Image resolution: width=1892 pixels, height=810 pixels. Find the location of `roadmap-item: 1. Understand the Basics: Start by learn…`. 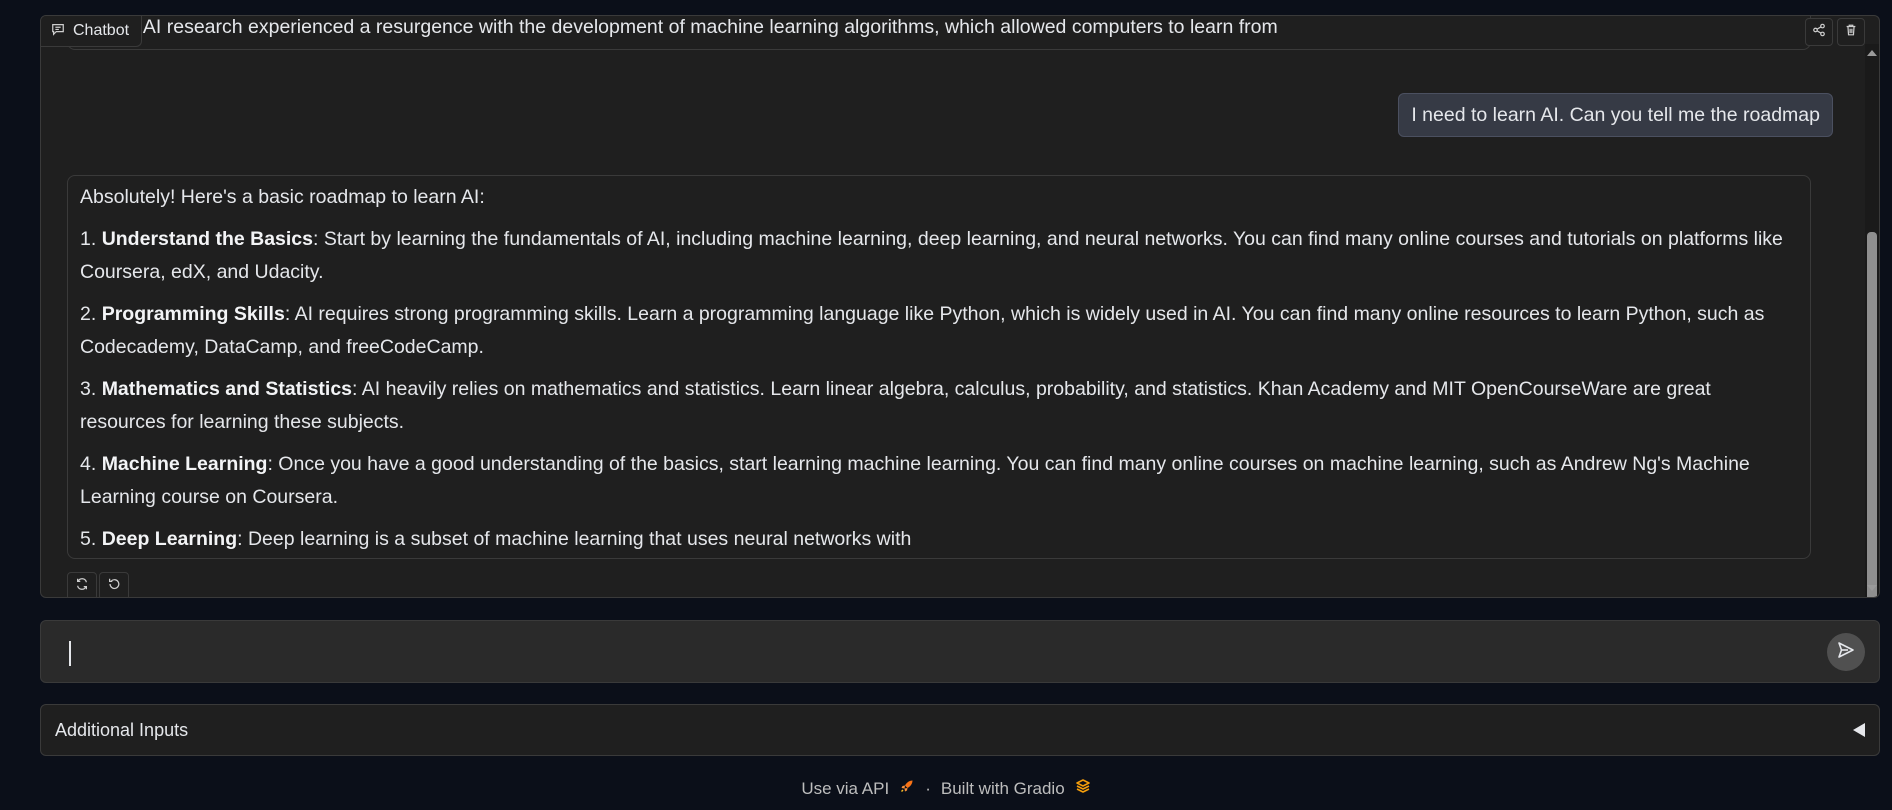

roadmap-item: 1. Understand the Basics: Start by learn… is located at coordinates (939, 256).